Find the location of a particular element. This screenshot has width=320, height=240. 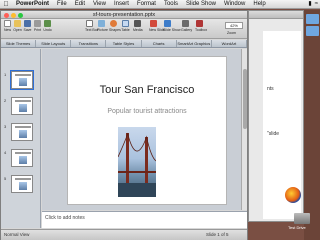

battery-icon: ▮ is located at coordinates (309, 4).